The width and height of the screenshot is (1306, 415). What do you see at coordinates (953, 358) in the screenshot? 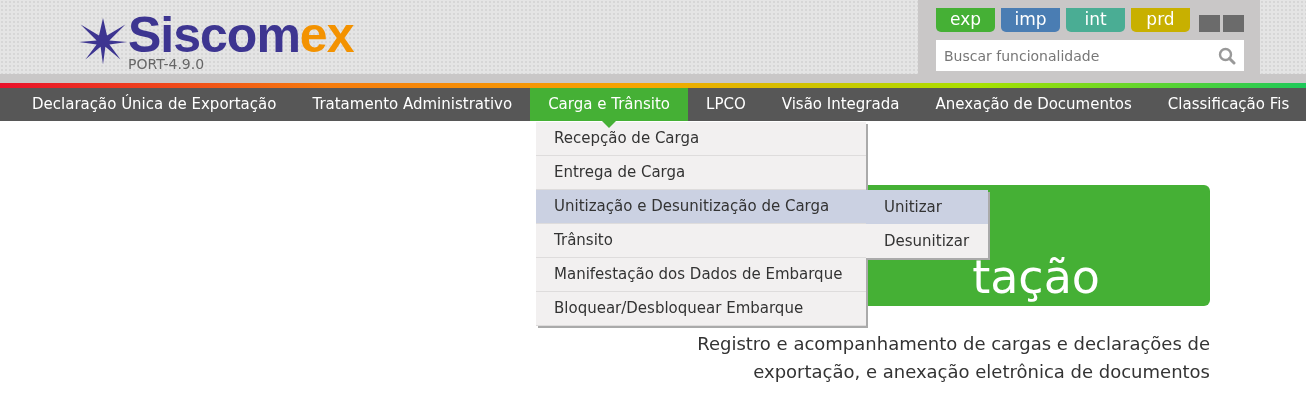
I see `hero-description: Registro e acompanhamento de cargas e declarações de exportação, e anexação eletrônica de documentos` at bounding box center [953, 358].